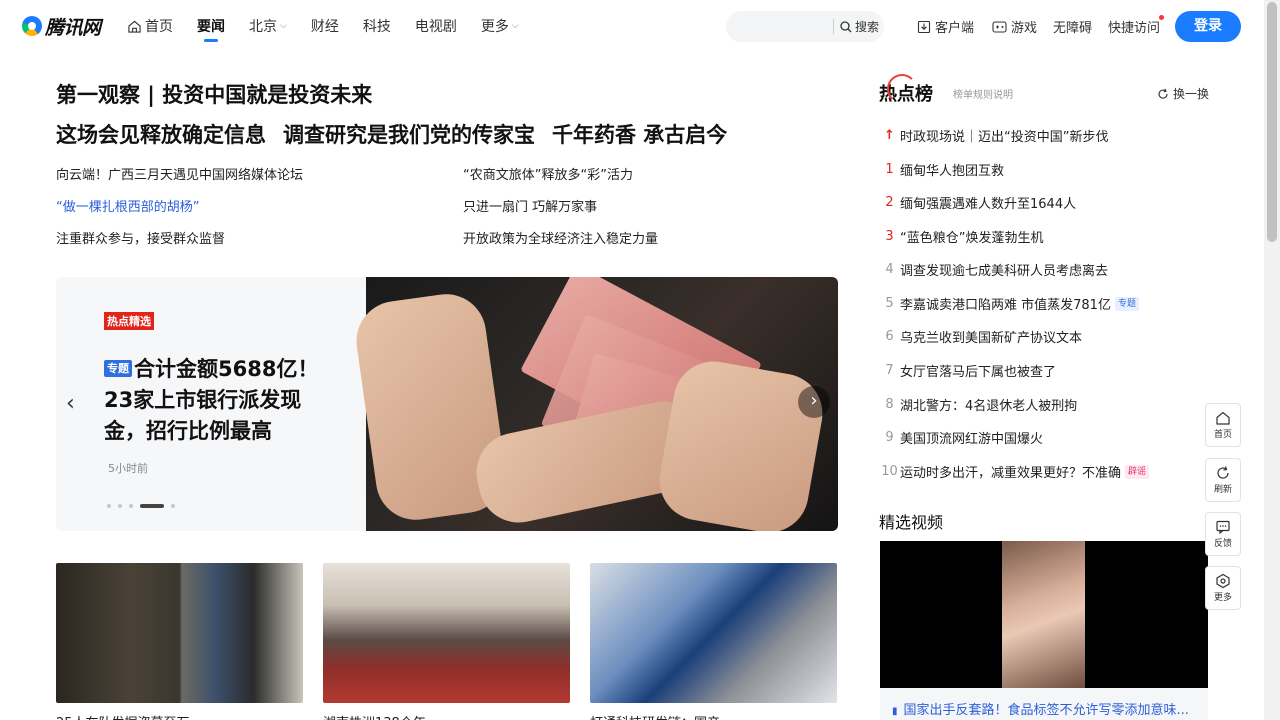 The width and height of the screenshot is (1280, 720). I want to click on nav-item-news: 要闻, so click(211, 26).